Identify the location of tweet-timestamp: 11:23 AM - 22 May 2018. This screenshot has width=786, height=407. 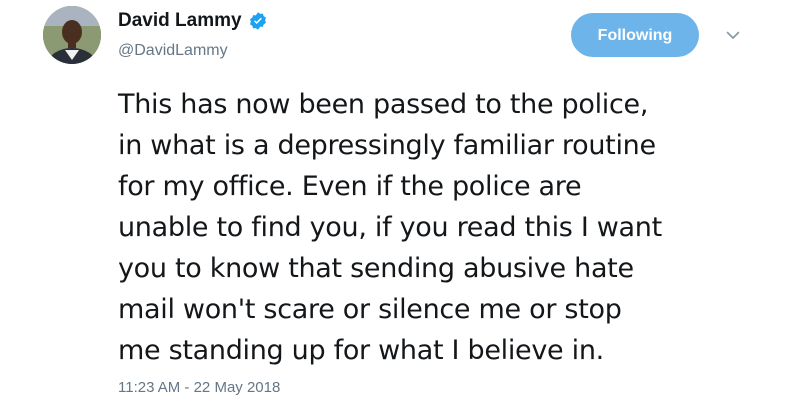
(199, 388).